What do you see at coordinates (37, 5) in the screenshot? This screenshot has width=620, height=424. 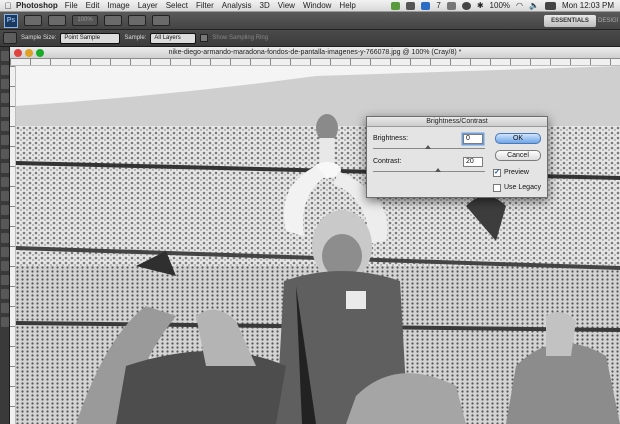 I see `app-menu: Photoshop` at bounding box center [37, 5].